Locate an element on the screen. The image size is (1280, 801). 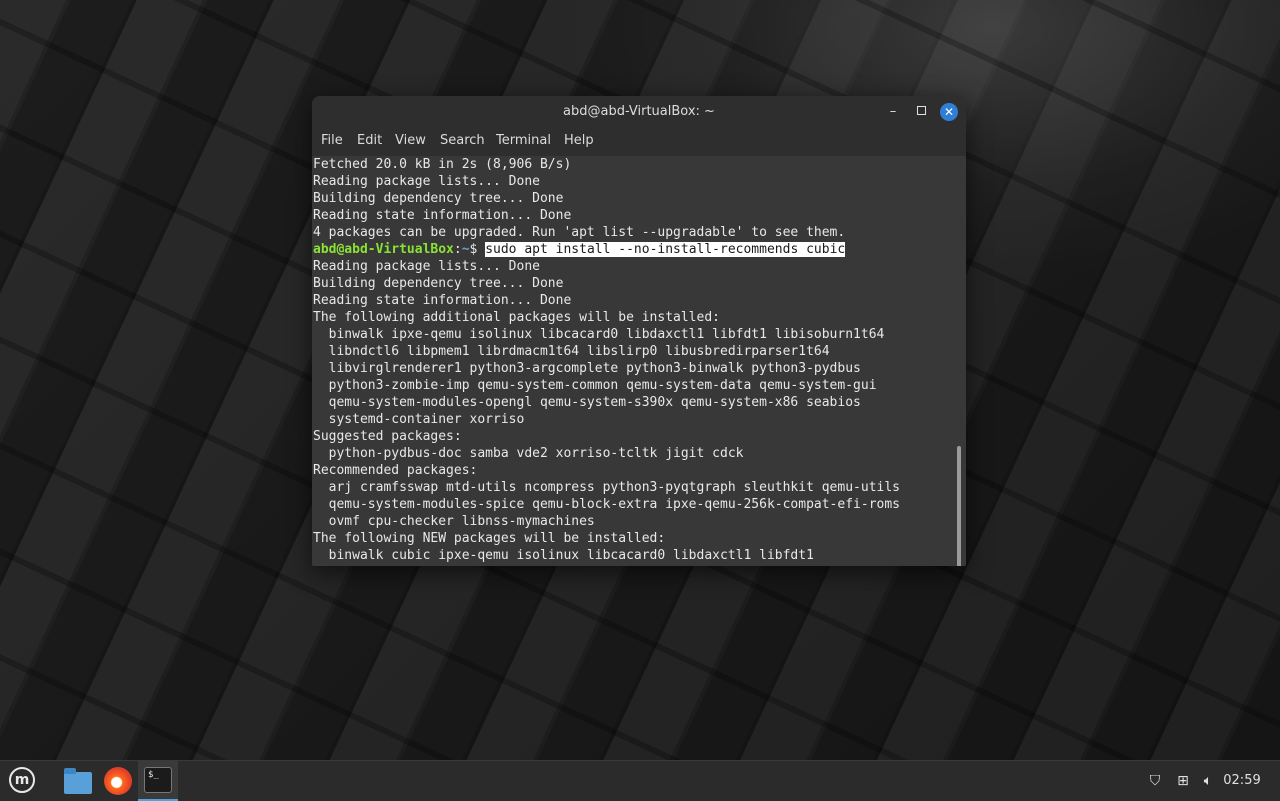
maximize-button is located at coordinates (921, 112).